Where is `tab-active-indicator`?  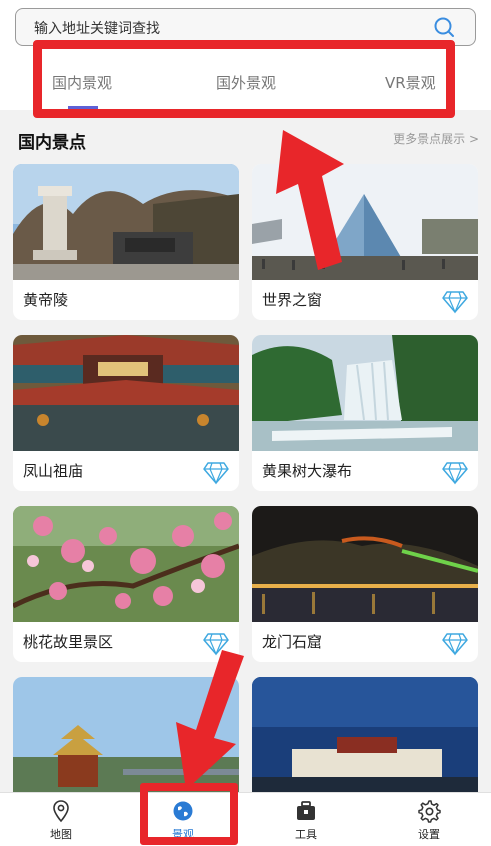
tab-active-indicator is located at coordinates (83, 107).